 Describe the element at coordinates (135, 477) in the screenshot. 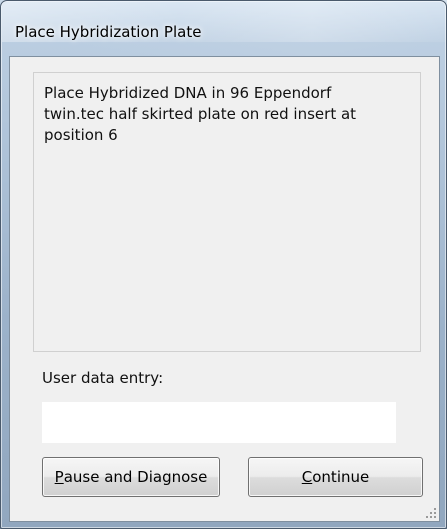

I see `pause-button-label-rest: ause and Diagnose` at that location.